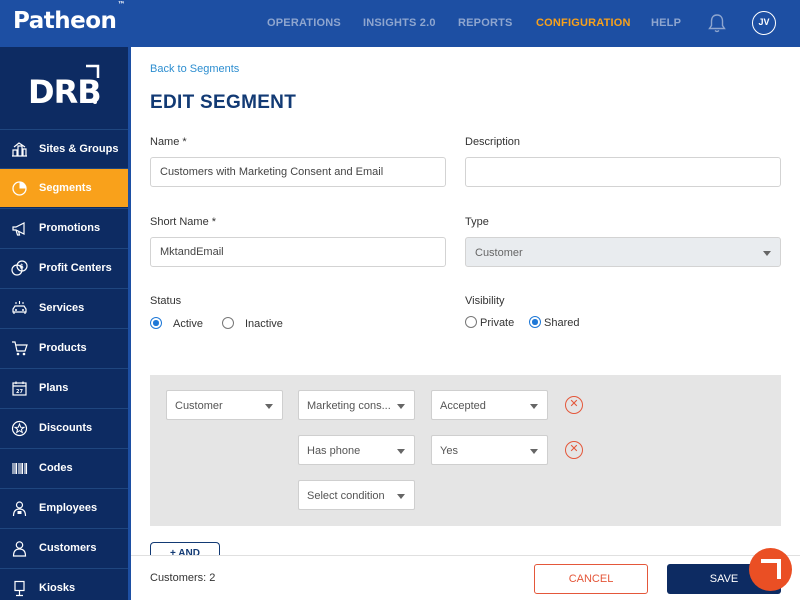 Image resolution: width=800 pixels, height=600 pixels. Describe the element at coordinates (64, 547) in the screenshot. I see `sidebar-item-customers: Customers` at that location.